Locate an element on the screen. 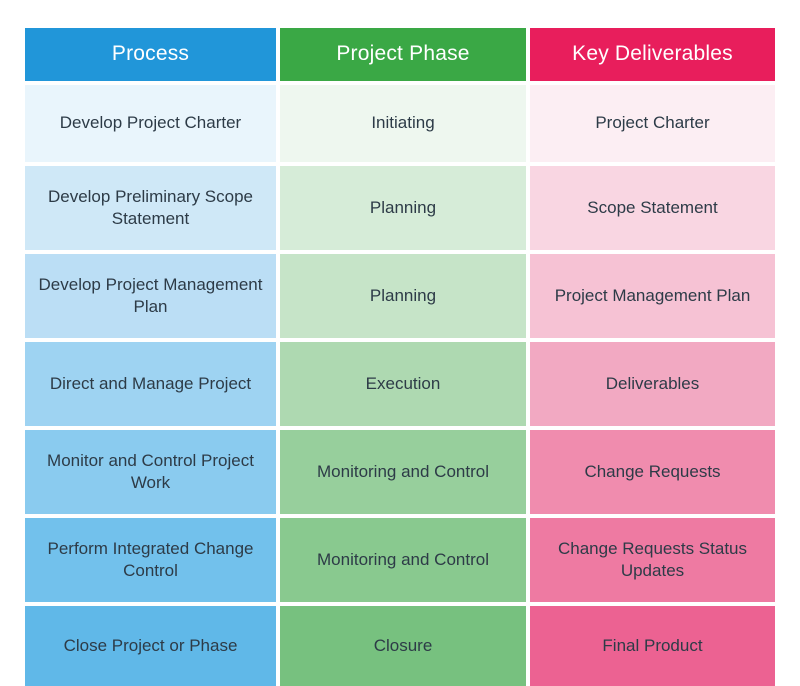  cell-phase: Execution is located at coordinates (403, 384).